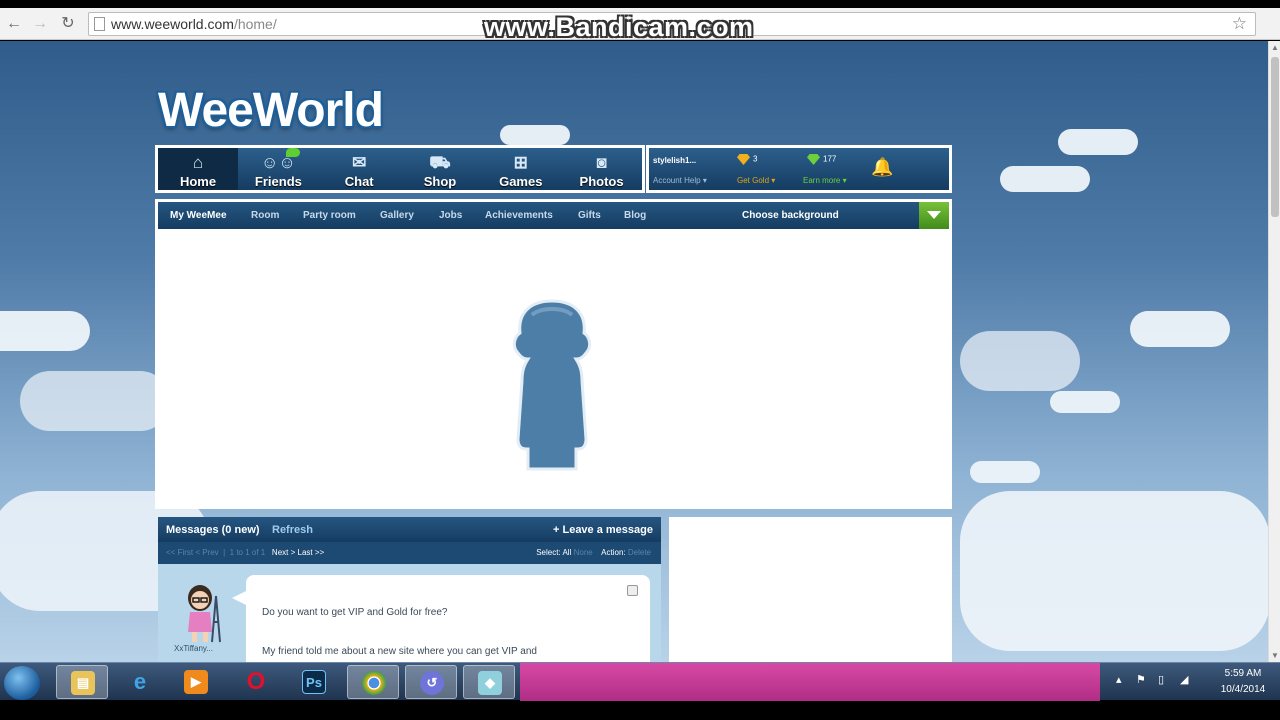  Describe the element at coordinates (1119, 679) in the screenshot. I see `show-hidden-icons-icon: ▴` at that location.